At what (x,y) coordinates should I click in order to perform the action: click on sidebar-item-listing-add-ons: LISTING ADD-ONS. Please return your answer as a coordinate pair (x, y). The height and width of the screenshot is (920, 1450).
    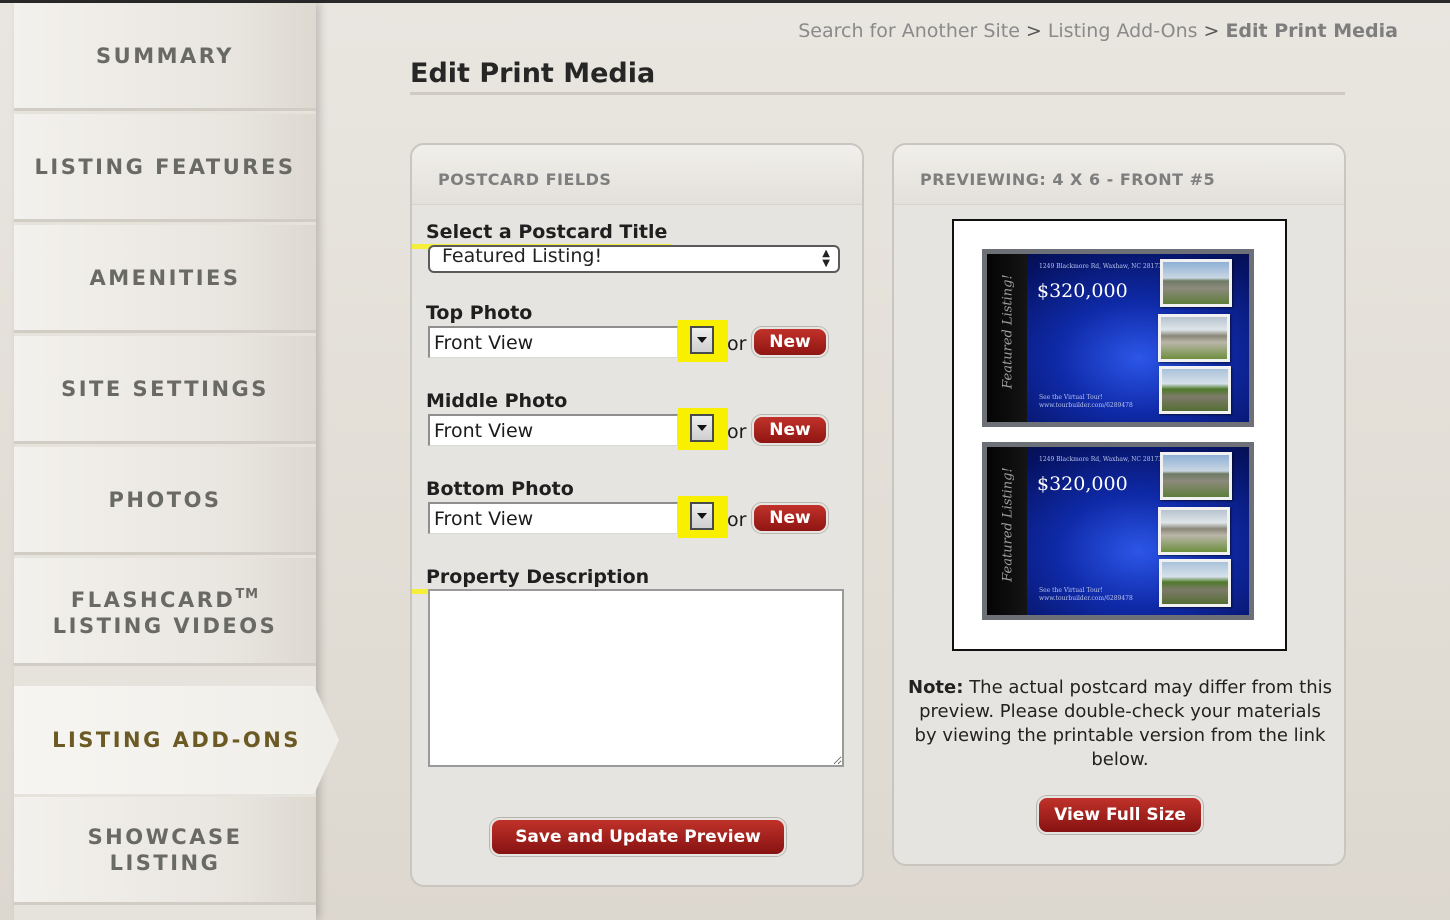
    Looking at the image, I should click on (176, 740).